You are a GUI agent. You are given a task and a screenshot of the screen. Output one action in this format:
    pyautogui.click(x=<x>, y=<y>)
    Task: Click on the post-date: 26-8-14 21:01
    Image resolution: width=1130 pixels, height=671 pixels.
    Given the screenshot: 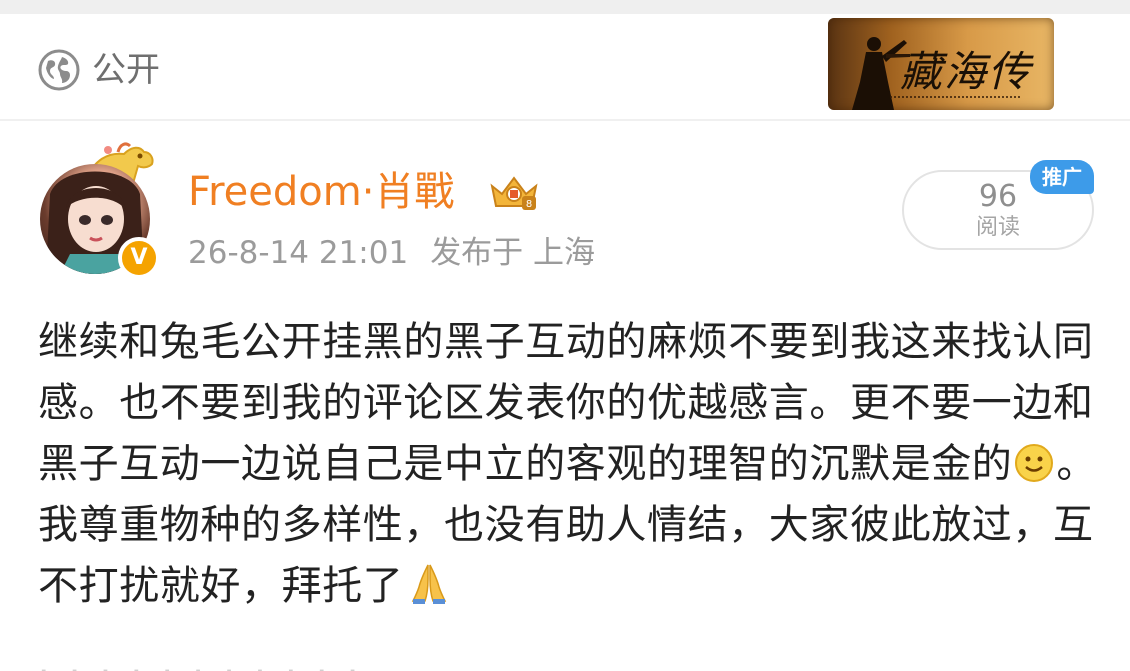 What is the action you would take?
    pyautogui.click(x=298, y=253)
    